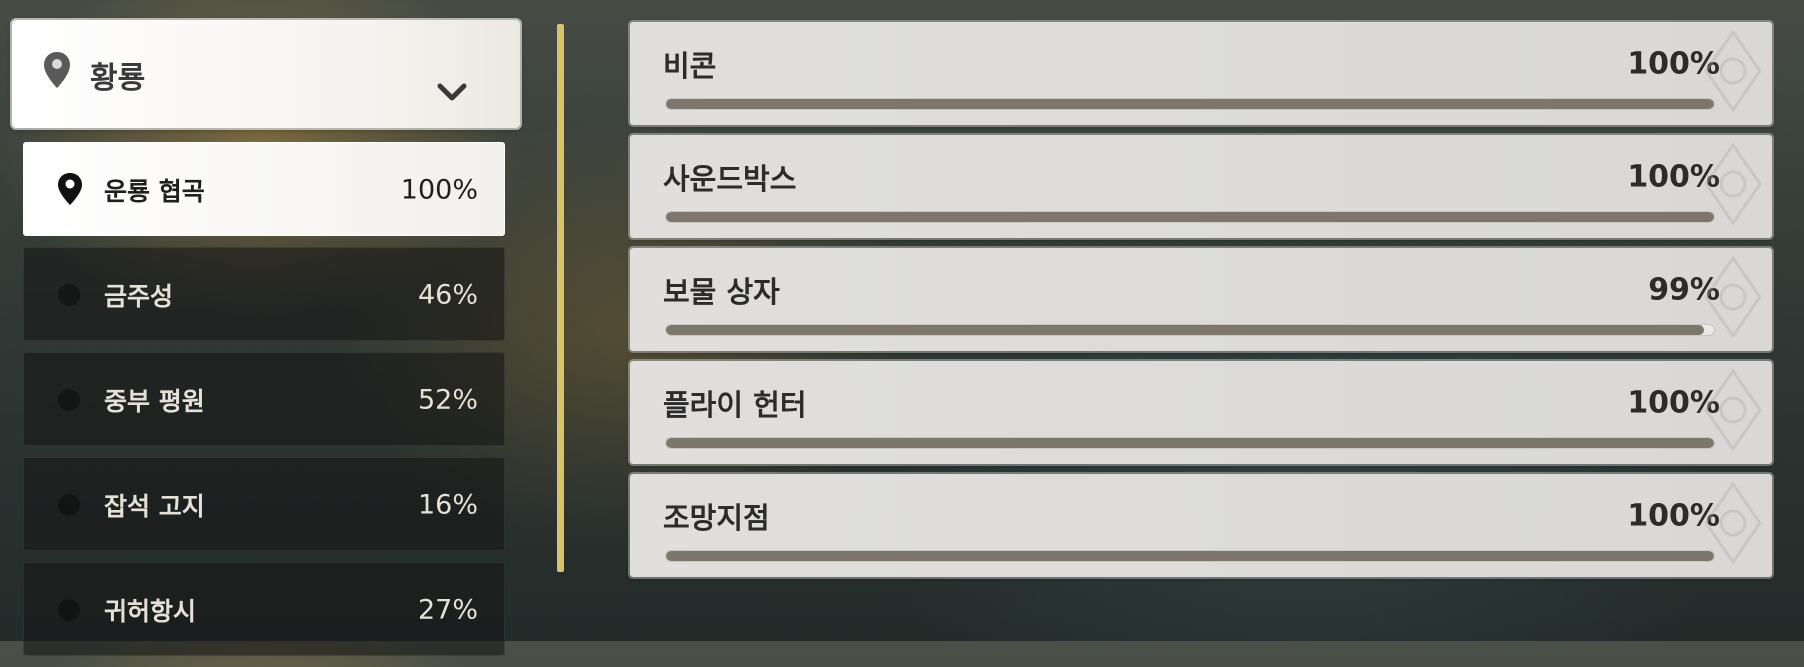 Image resolution: width=1804 pixels, height=667 pixels. I want to click on category-card-treasure-chest: 보물 상자 99%, so click(1201, 299).